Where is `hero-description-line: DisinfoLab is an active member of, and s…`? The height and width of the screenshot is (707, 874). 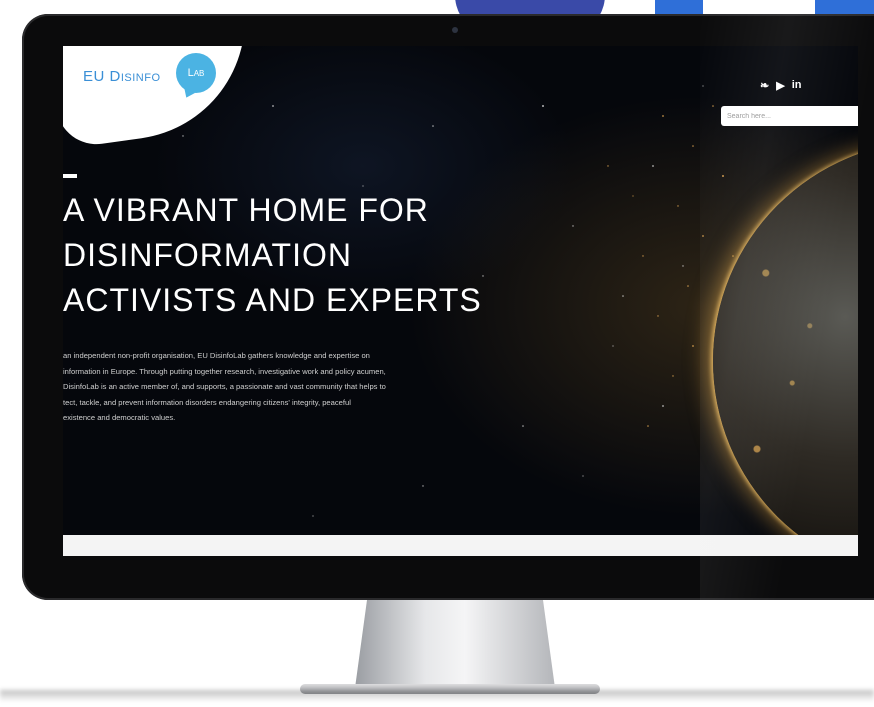 hero-description-line: DisinfoLab is an active member of, and s… is located at coordinates (224, 386).